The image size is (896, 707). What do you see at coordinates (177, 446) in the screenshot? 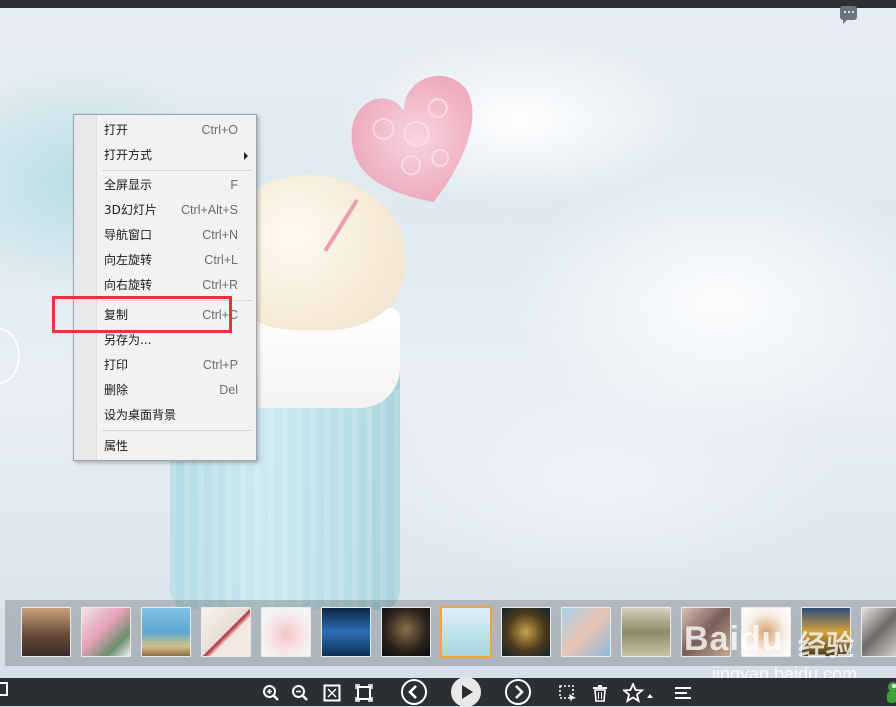
I see `menu-item-properties: 属性` at bounding box center [177, 446].